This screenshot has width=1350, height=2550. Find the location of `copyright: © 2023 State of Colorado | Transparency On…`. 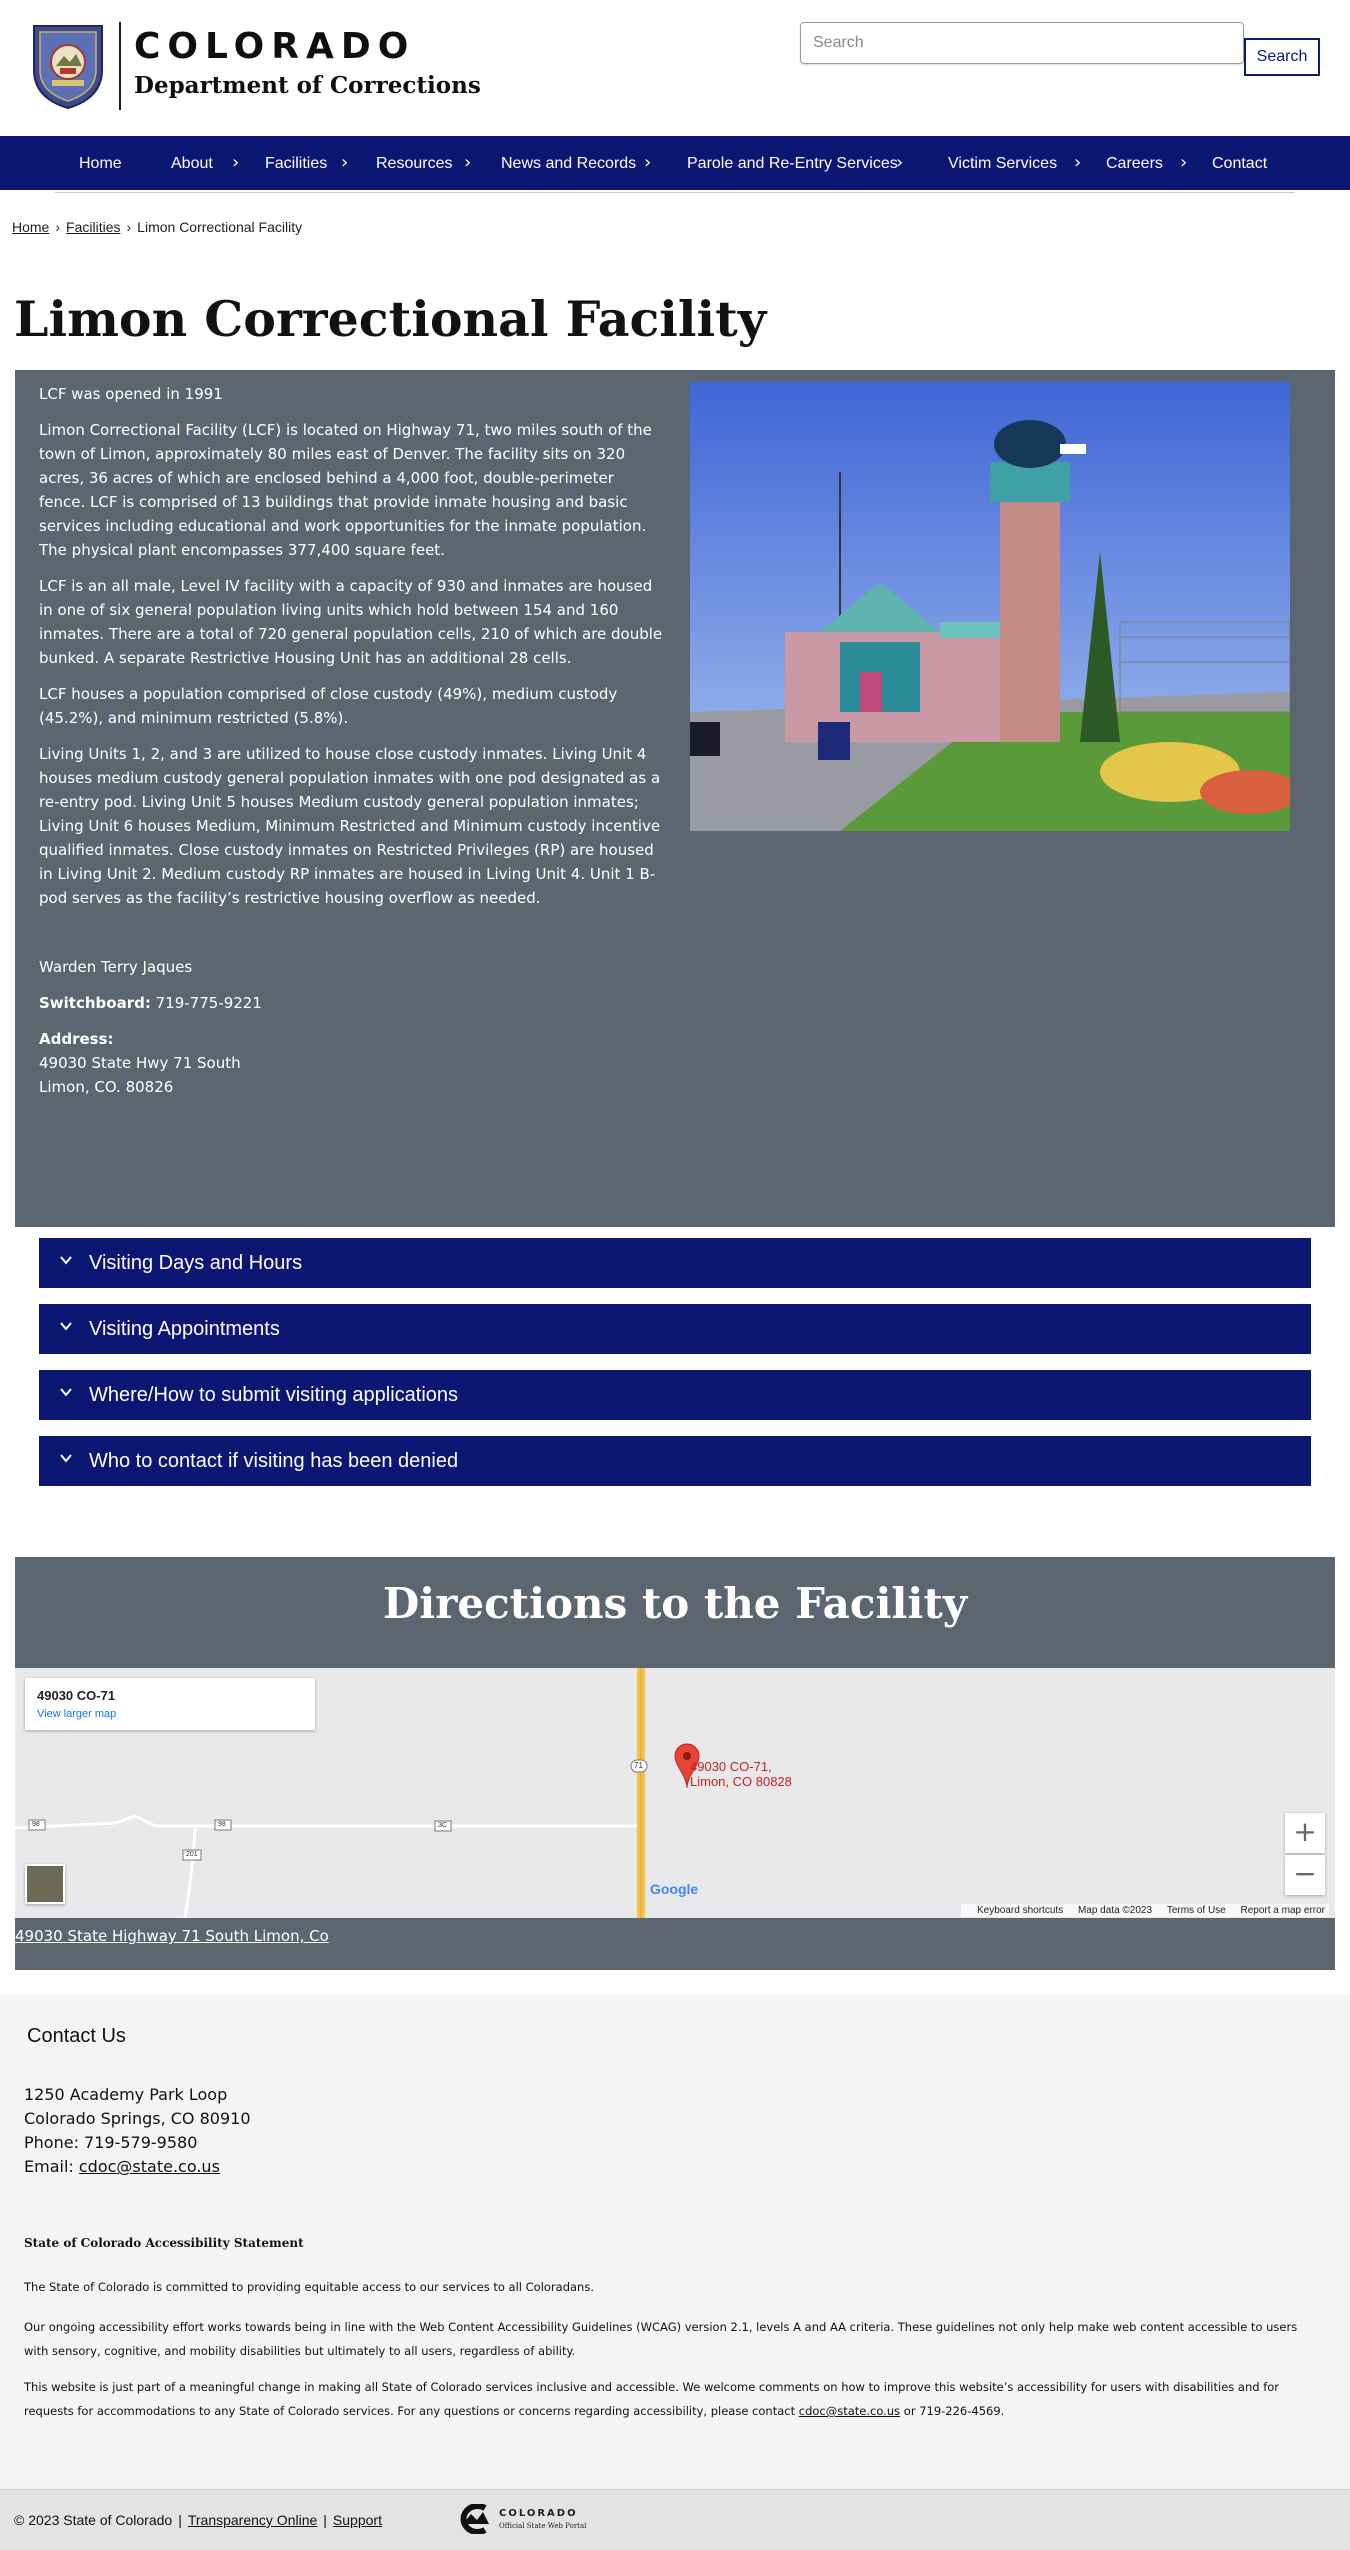

copyright: © 2023 State of Colorado | Transparency On… is located at coordinates (198, 2520).